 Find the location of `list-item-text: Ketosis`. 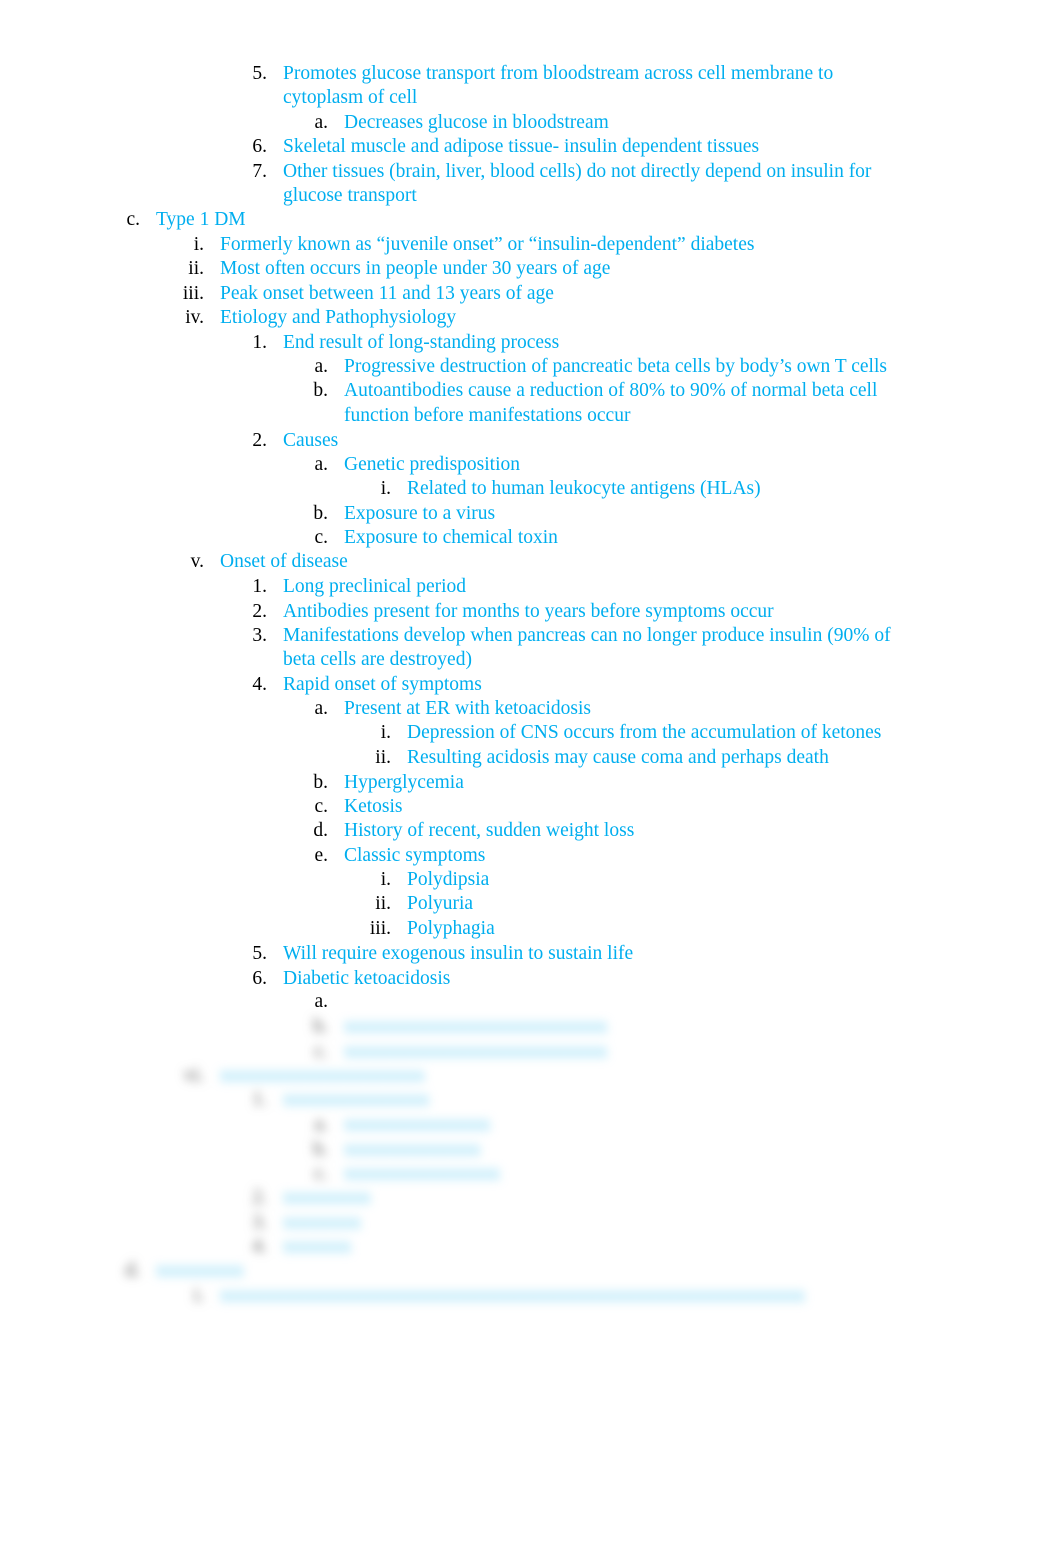

list-item-text: Ketosis is located at coordinates (373, 806).